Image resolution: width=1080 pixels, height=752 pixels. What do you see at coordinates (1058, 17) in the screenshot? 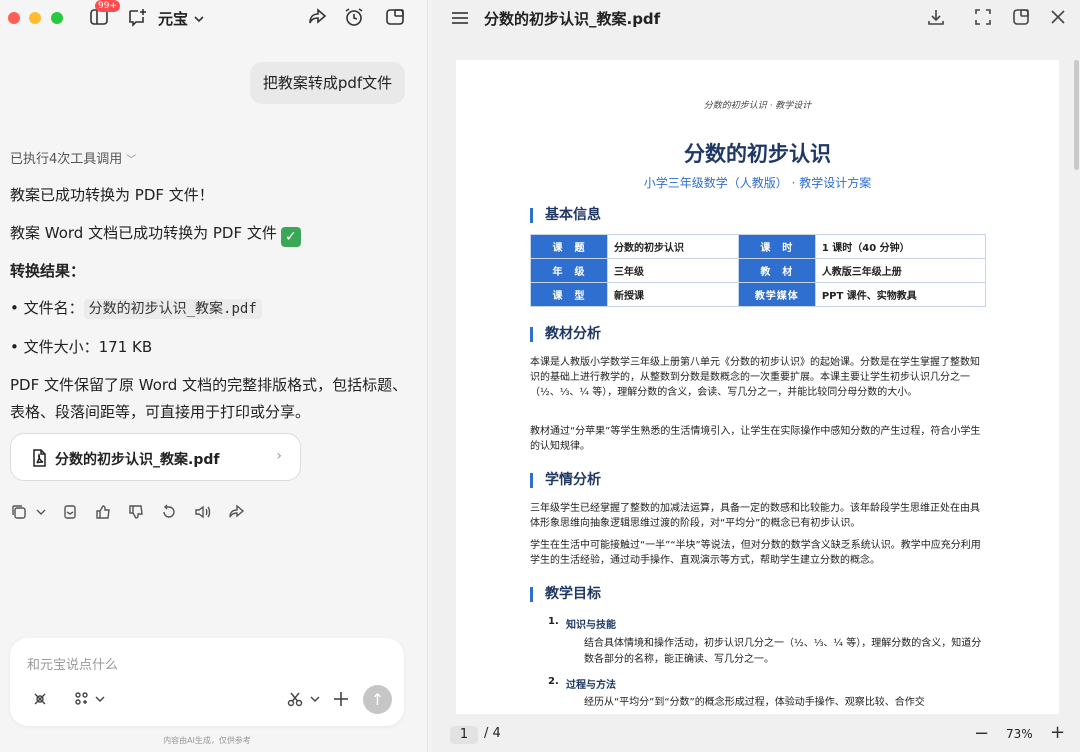
I see `close-icon` at bounding box center [1058, 17].